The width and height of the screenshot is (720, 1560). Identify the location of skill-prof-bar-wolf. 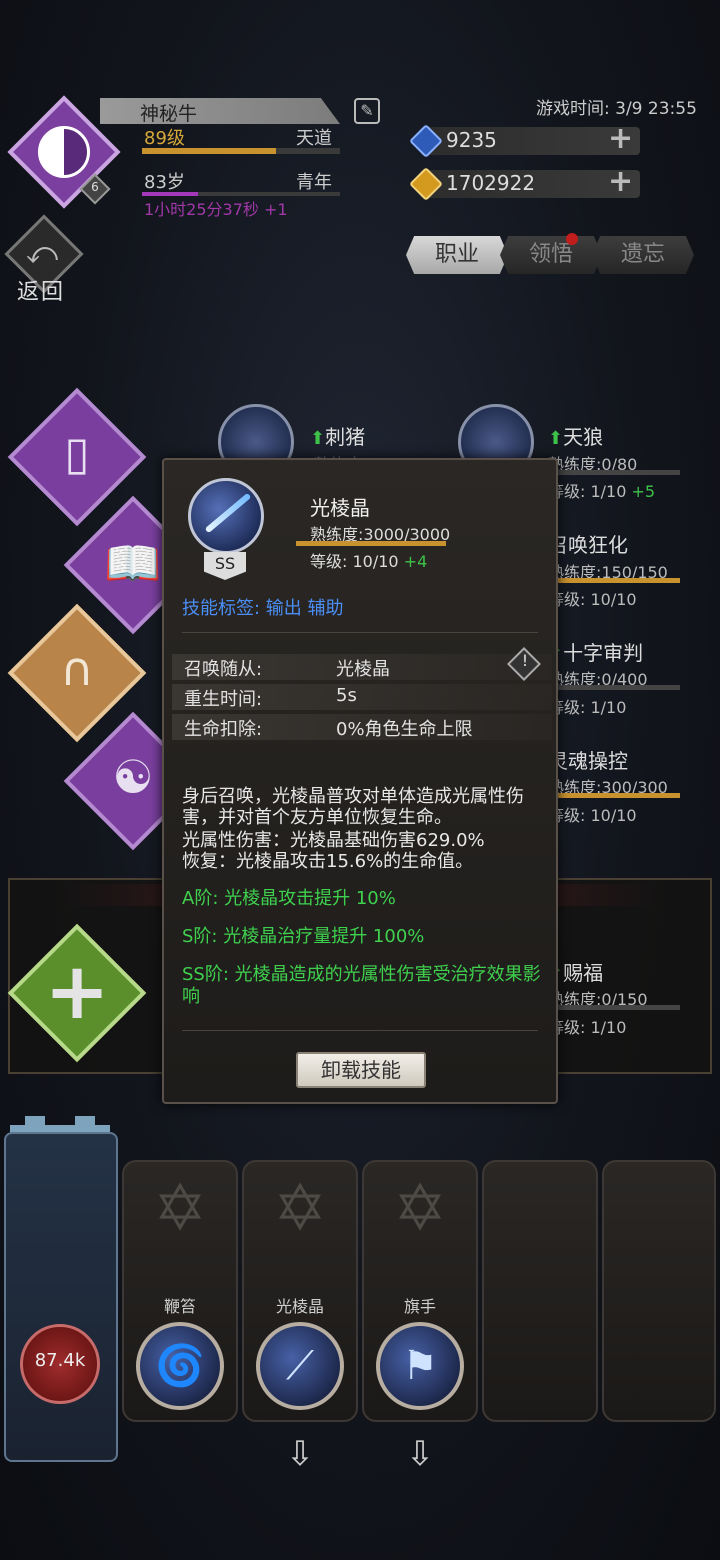
(614, 472).